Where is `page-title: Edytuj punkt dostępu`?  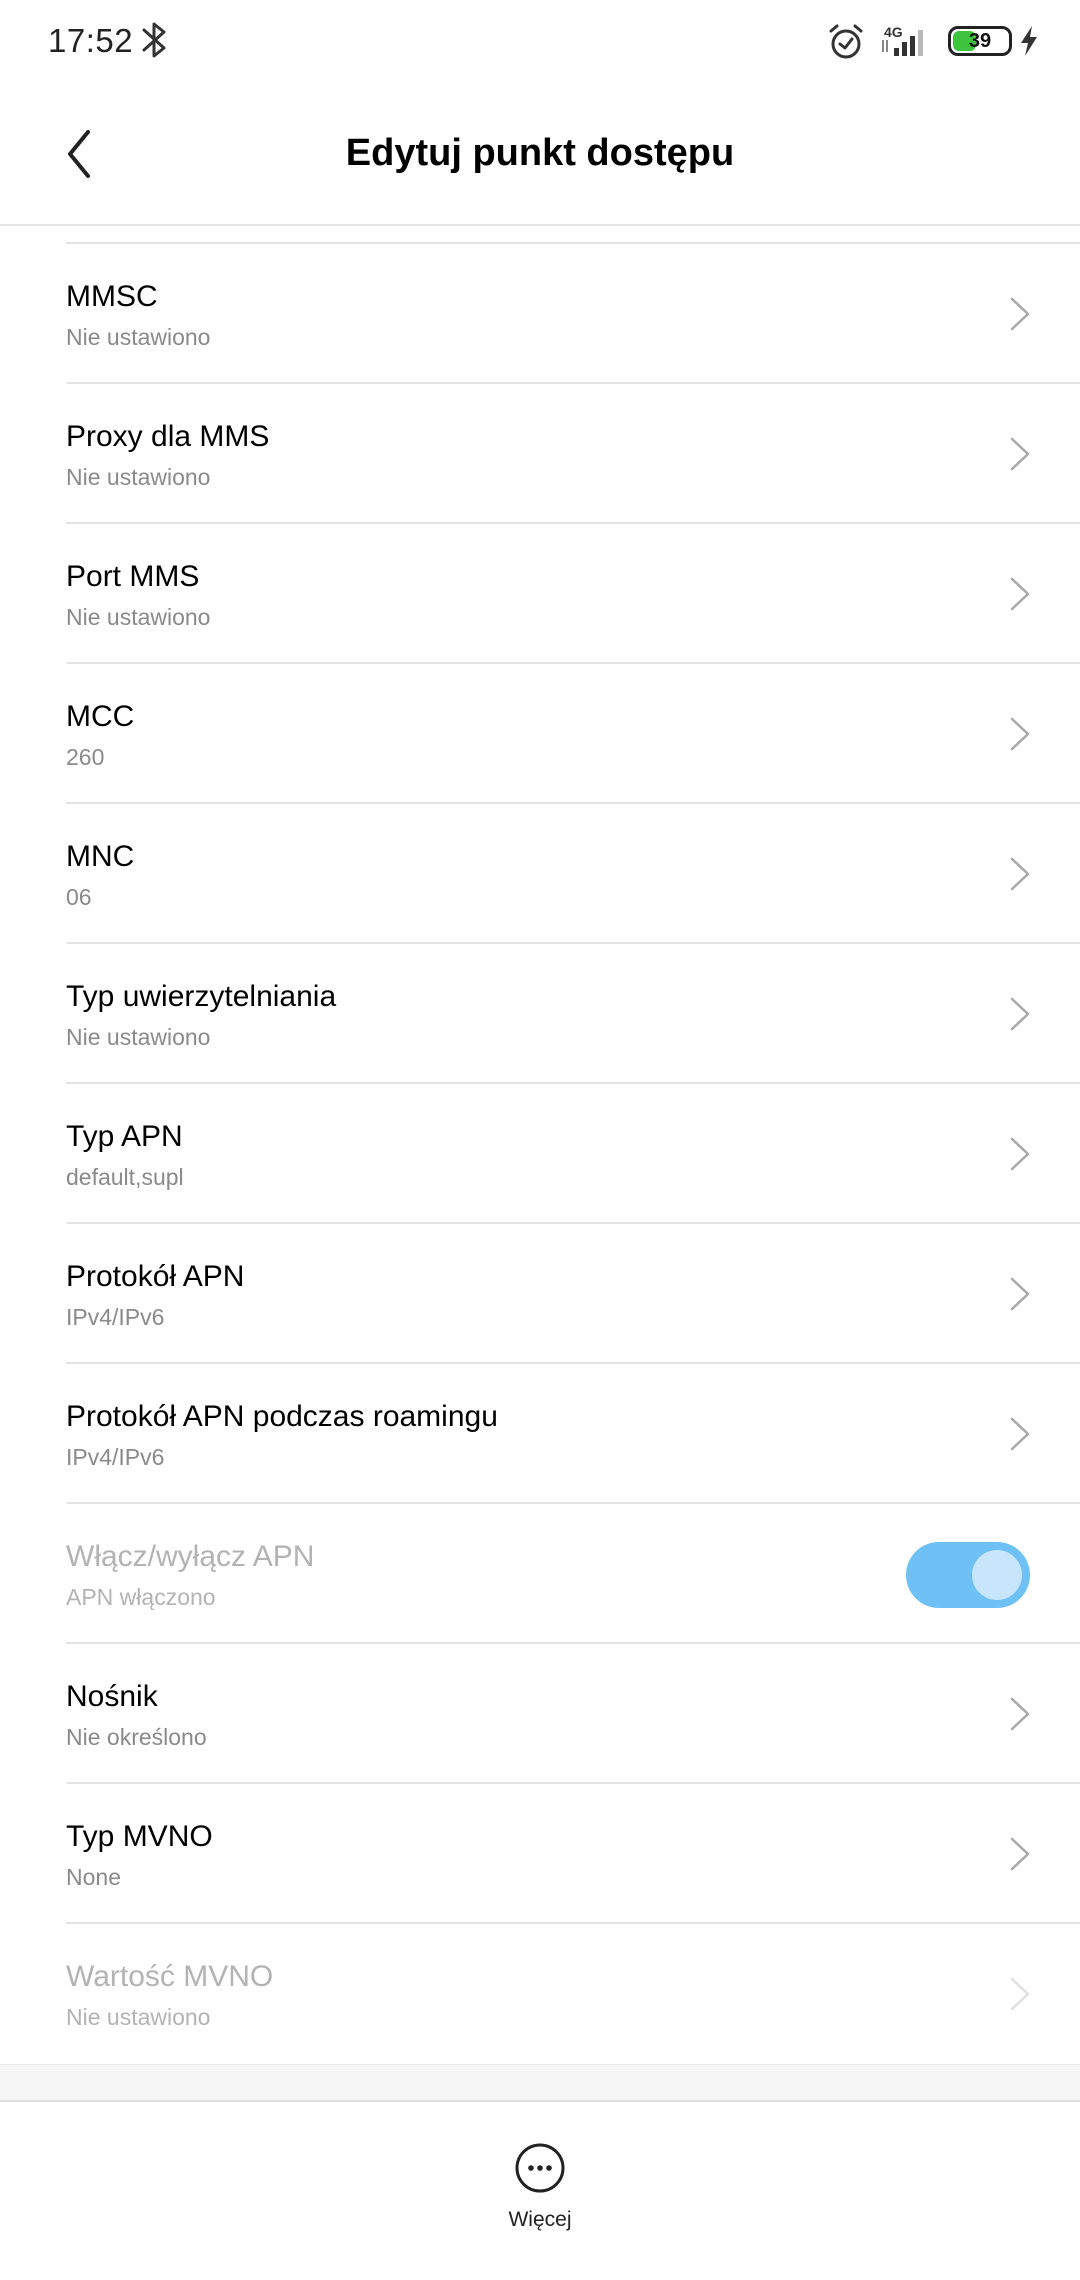 page-title: Edytuj punkt dostępu is located at coordinates (540, 153).